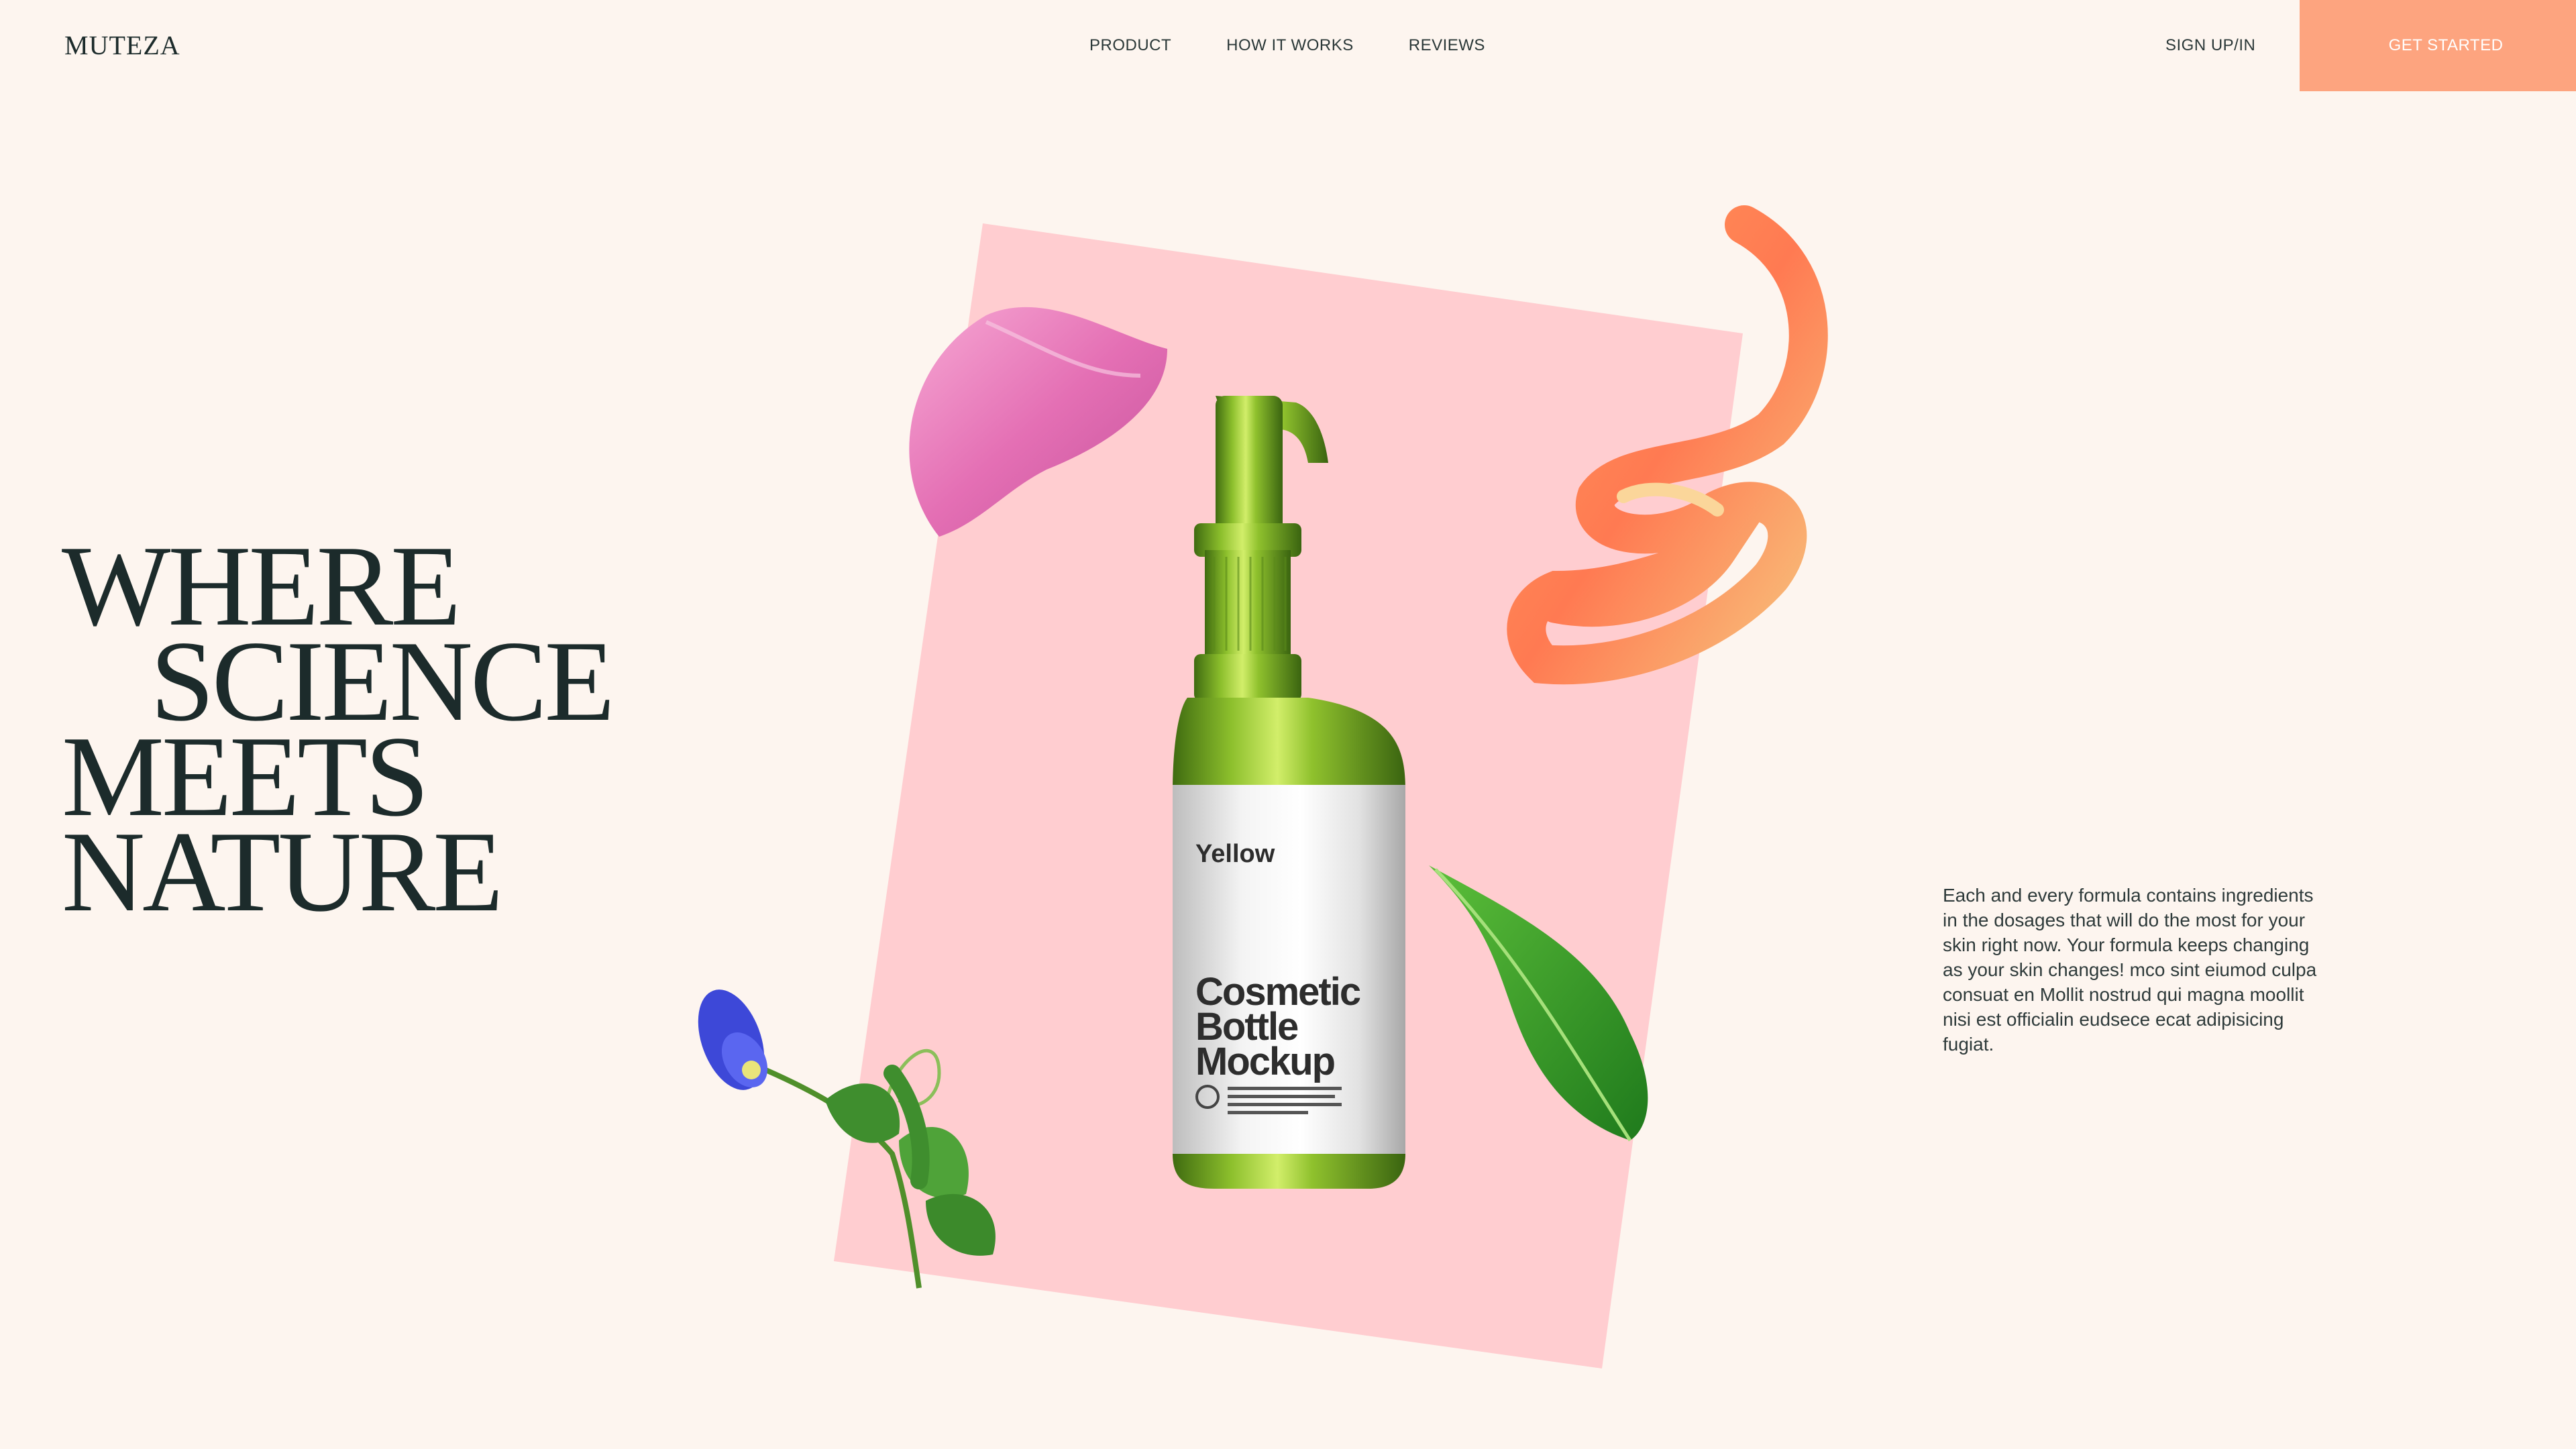  I want to click on nav-link-reviews: REVIEWS, so click(1447, 45).